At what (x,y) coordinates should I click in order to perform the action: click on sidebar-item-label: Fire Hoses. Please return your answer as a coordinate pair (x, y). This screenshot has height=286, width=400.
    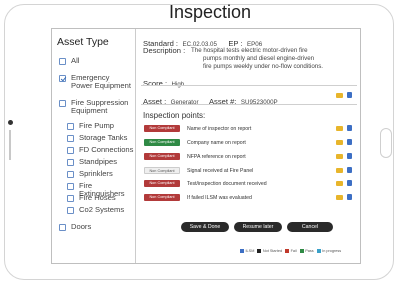
    Looking at the image, I should click on (97, 197).